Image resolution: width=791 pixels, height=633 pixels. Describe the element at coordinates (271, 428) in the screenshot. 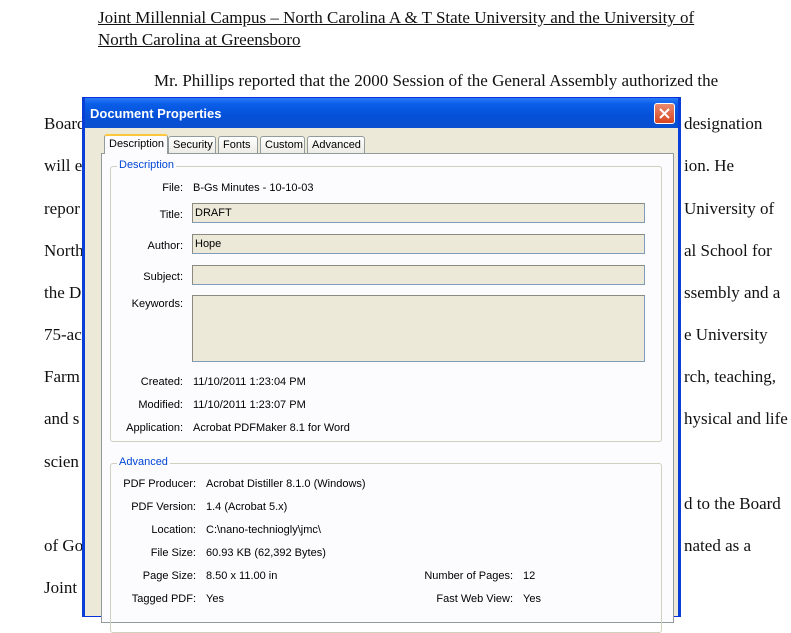

I see `application-value: Acrobat PDFMaker 8.1 for Word` at that location.